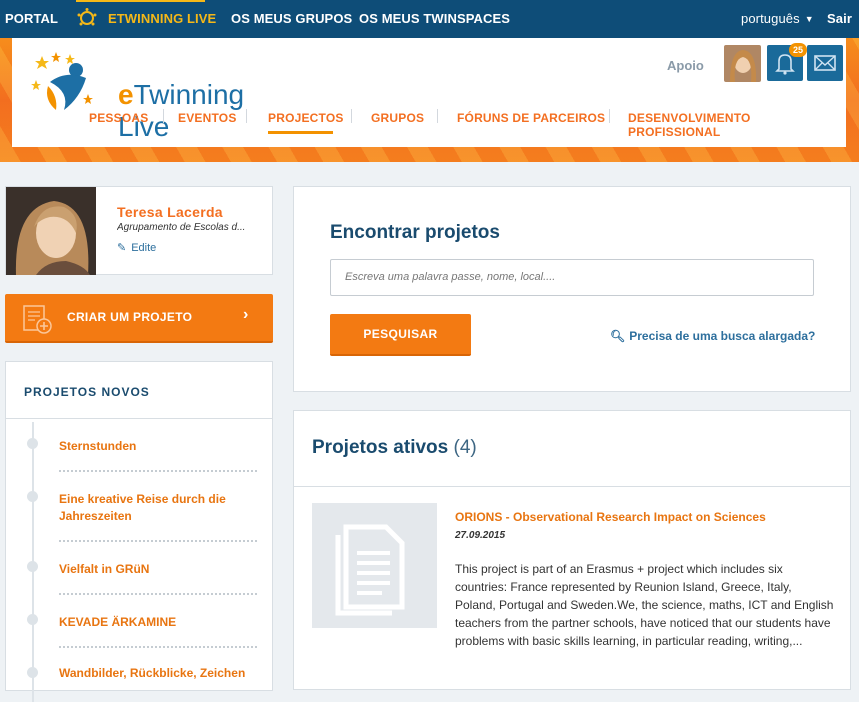 The width and height of the screenshot is (859, 702). I want to click on profile-photo, so click(51, 231).